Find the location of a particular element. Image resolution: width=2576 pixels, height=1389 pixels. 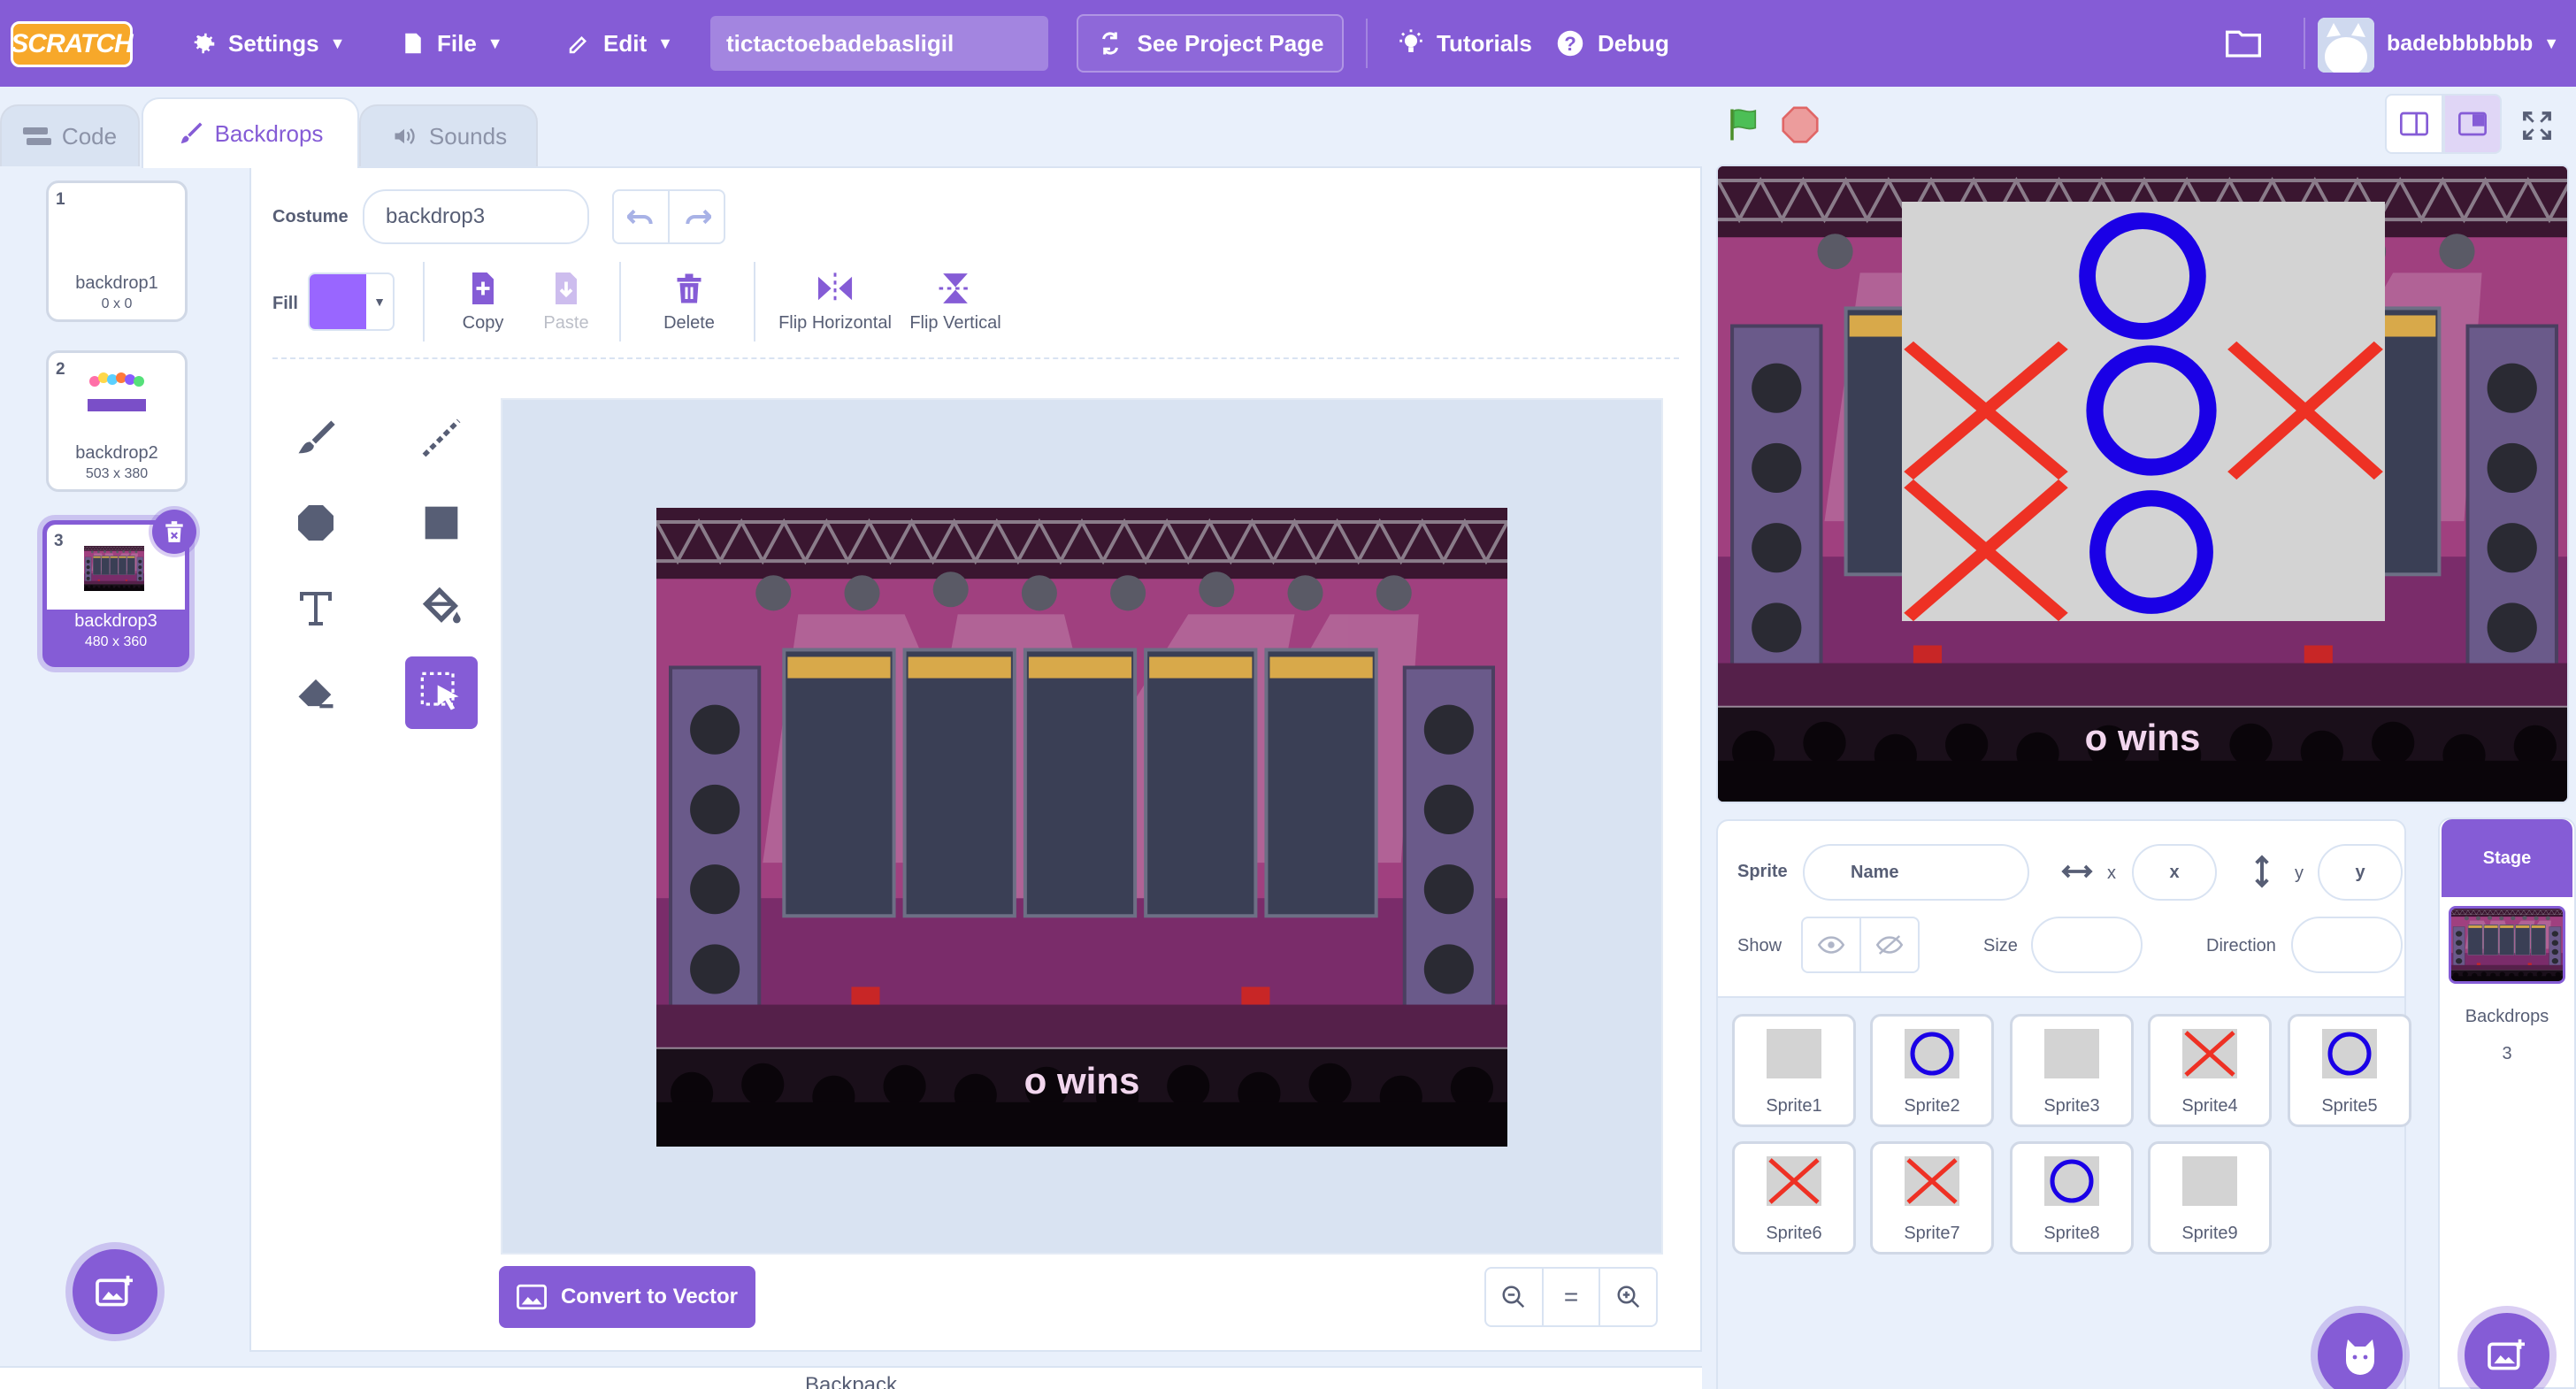

show-toggle-group is located at coordinates (1860, 945).